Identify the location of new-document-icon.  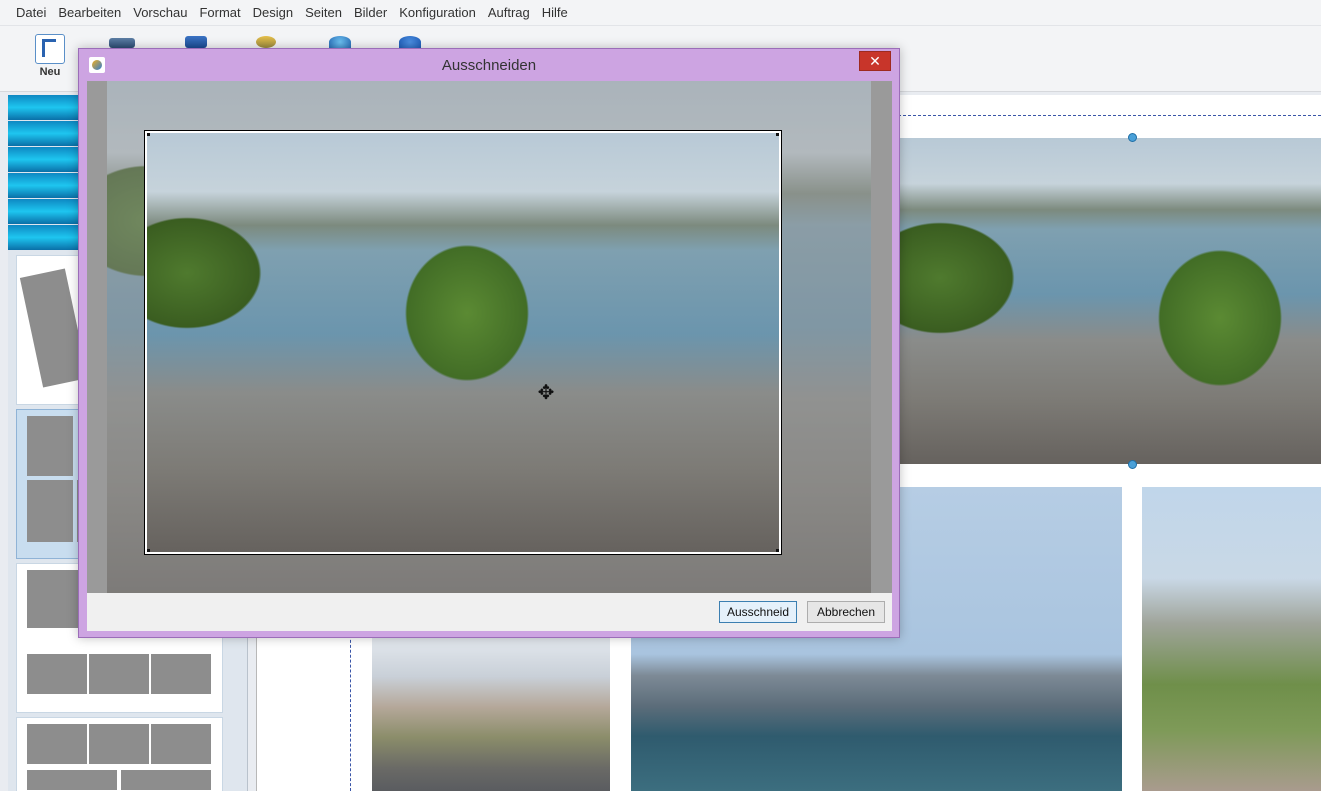
(50, 49).